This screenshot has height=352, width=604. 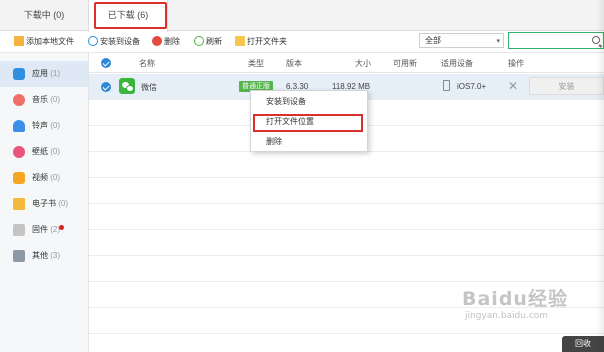 I want to click on header-action: 操作, so click(x=516, y=63).